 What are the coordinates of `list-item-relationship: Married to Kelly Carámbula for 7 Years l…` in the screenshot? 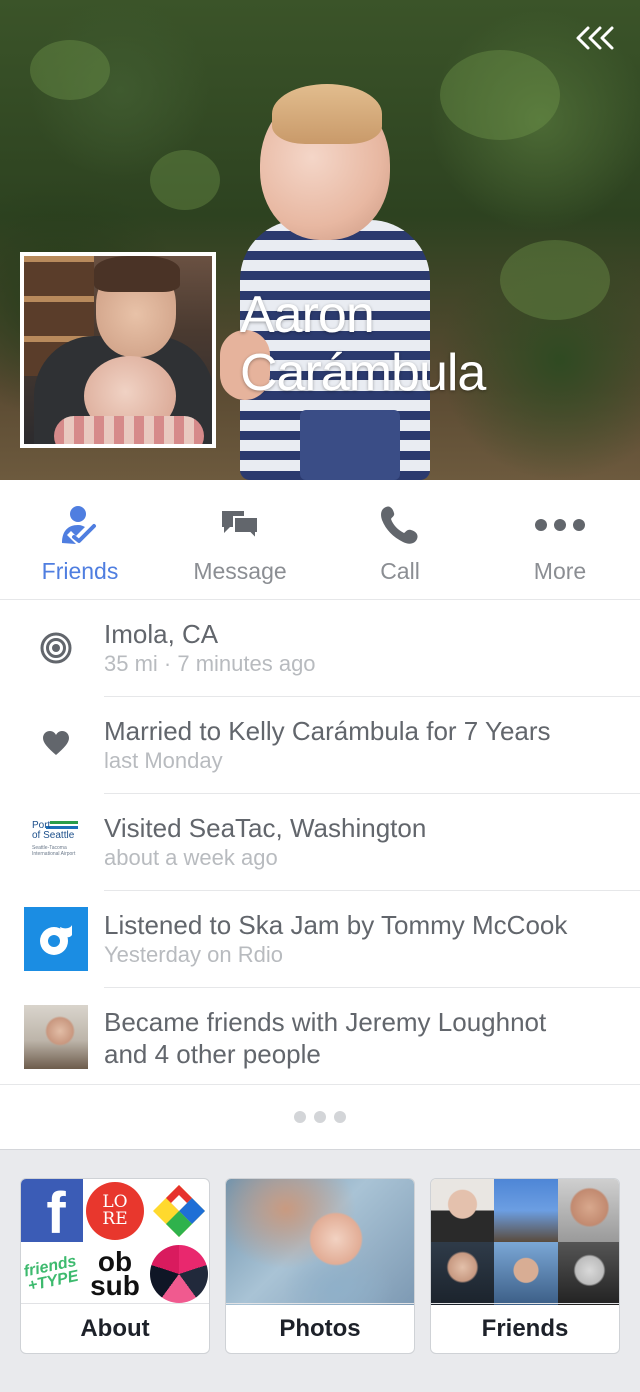 It's located at (320, 745).